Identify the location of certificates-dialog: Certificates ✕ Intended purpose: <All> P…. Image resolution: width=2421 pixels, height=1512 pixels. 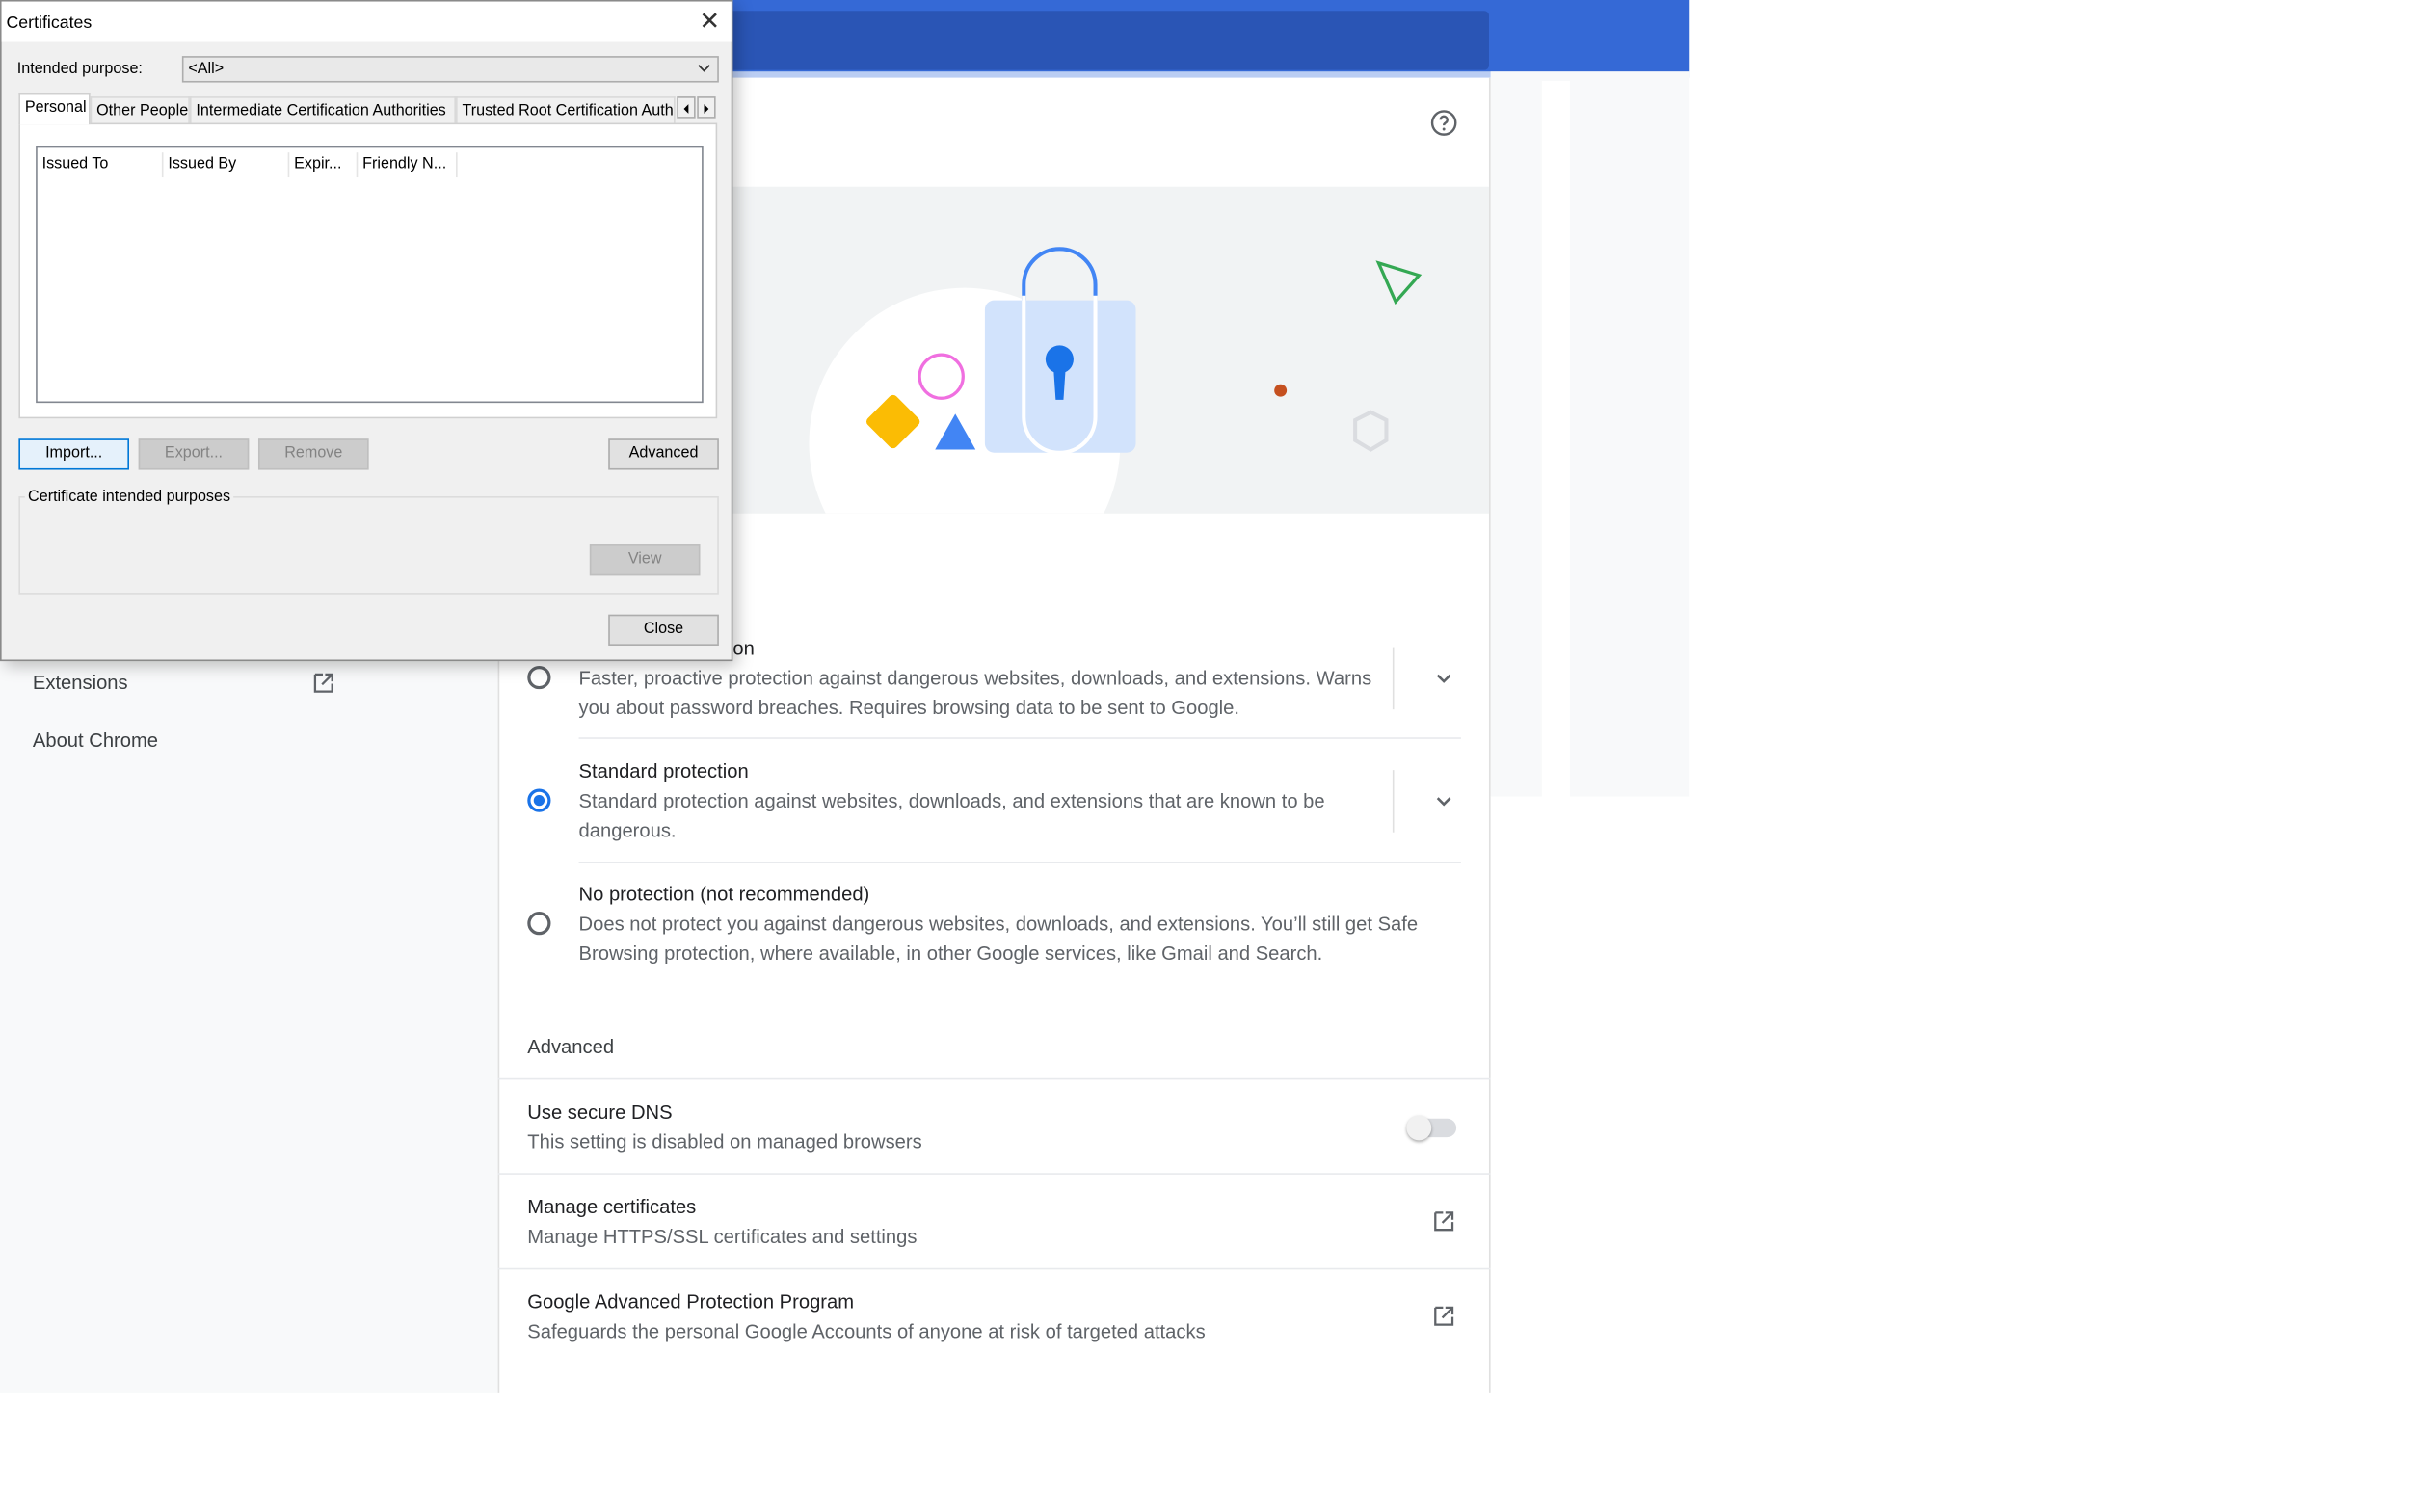
(366, 331).